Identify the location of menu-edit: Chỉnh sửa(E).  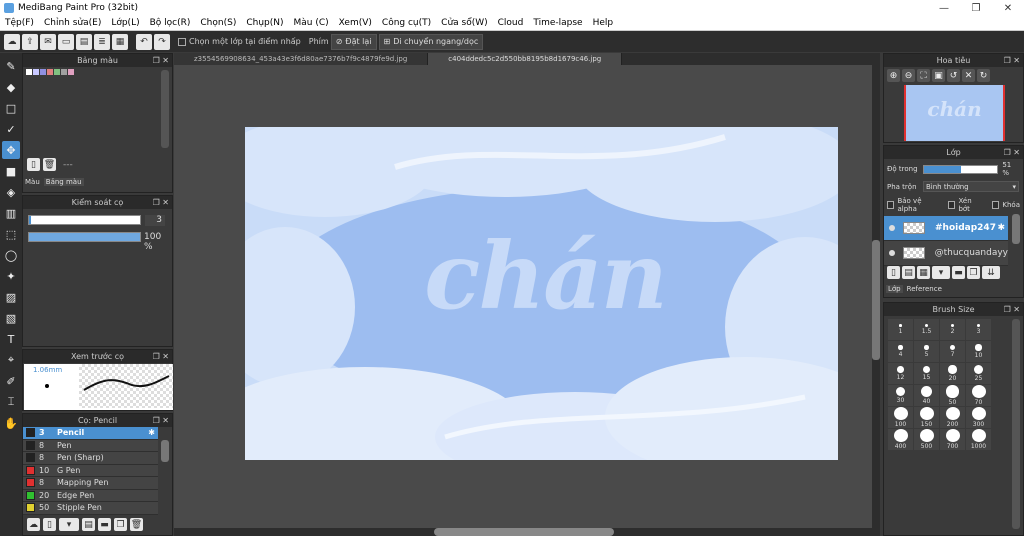
(72, 23).